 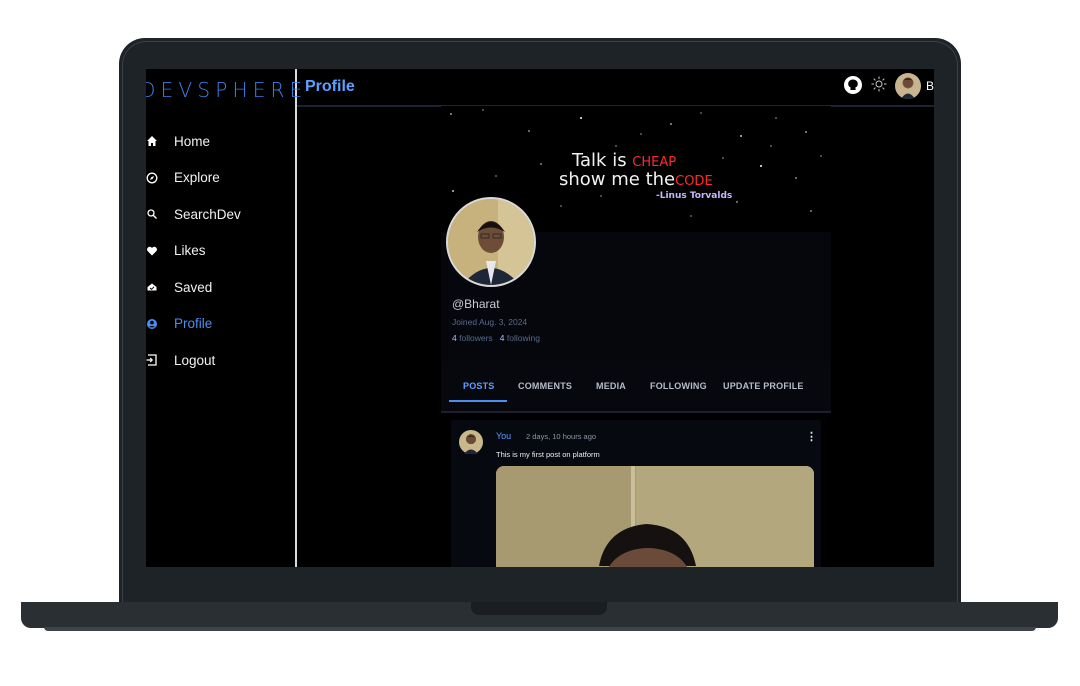 What do you see at coordinates (490, 322) in the screenshot?
I see `joined-date: Joined Aug. 3, 2024` at bounding box center [490, 322].